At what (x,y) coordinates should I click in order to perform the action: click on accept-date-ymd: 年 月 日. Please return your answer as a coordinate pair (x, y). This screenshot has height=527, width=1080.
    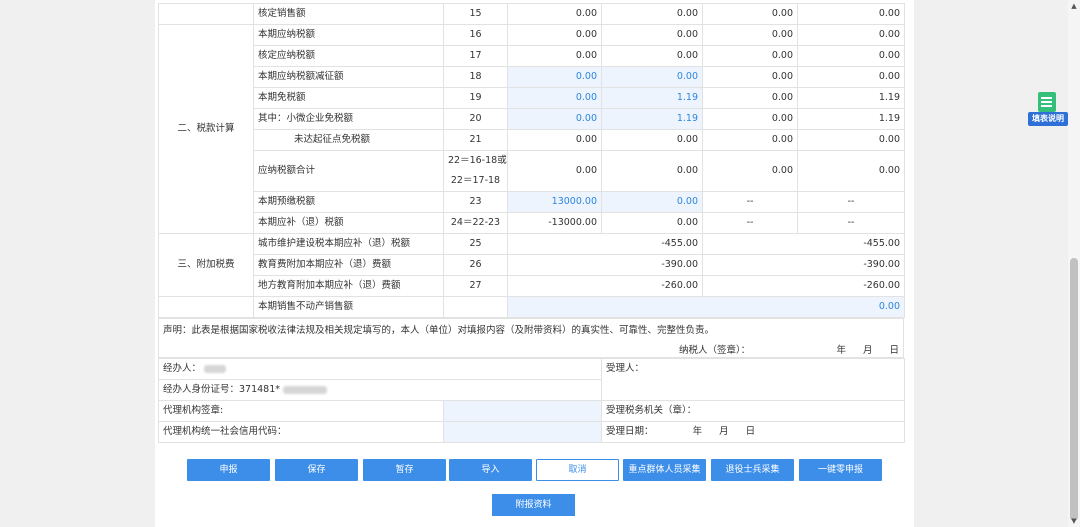
    Looking at the image, I should click on (724, 431).